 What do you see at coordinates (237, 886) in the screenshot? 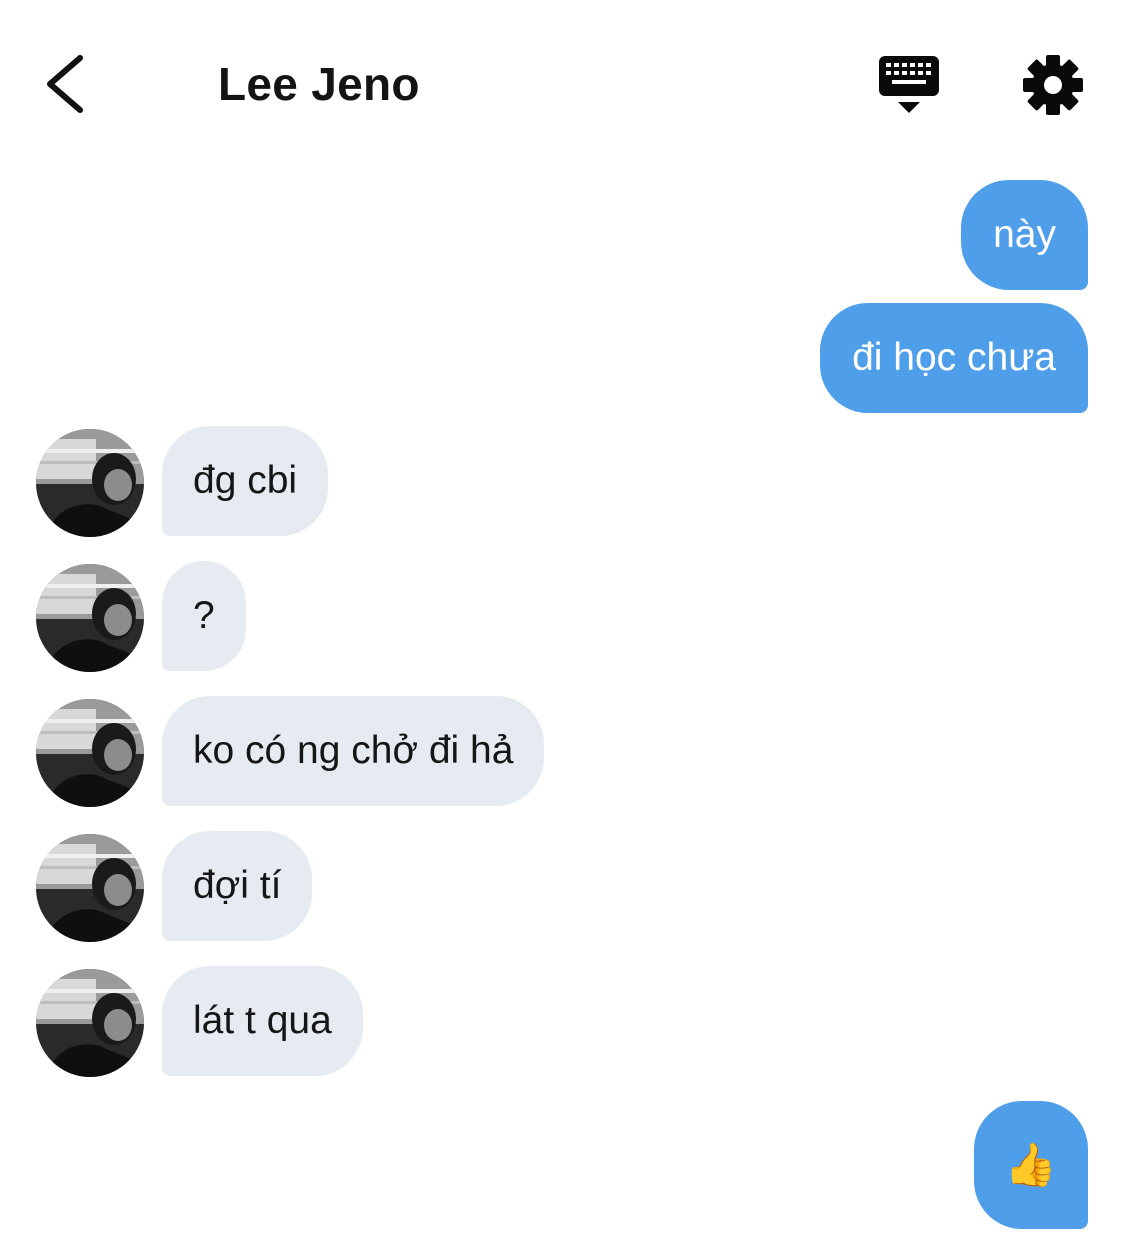
I see `message-bubble-incoming: đợi tí` at bounding box center [237, 886].